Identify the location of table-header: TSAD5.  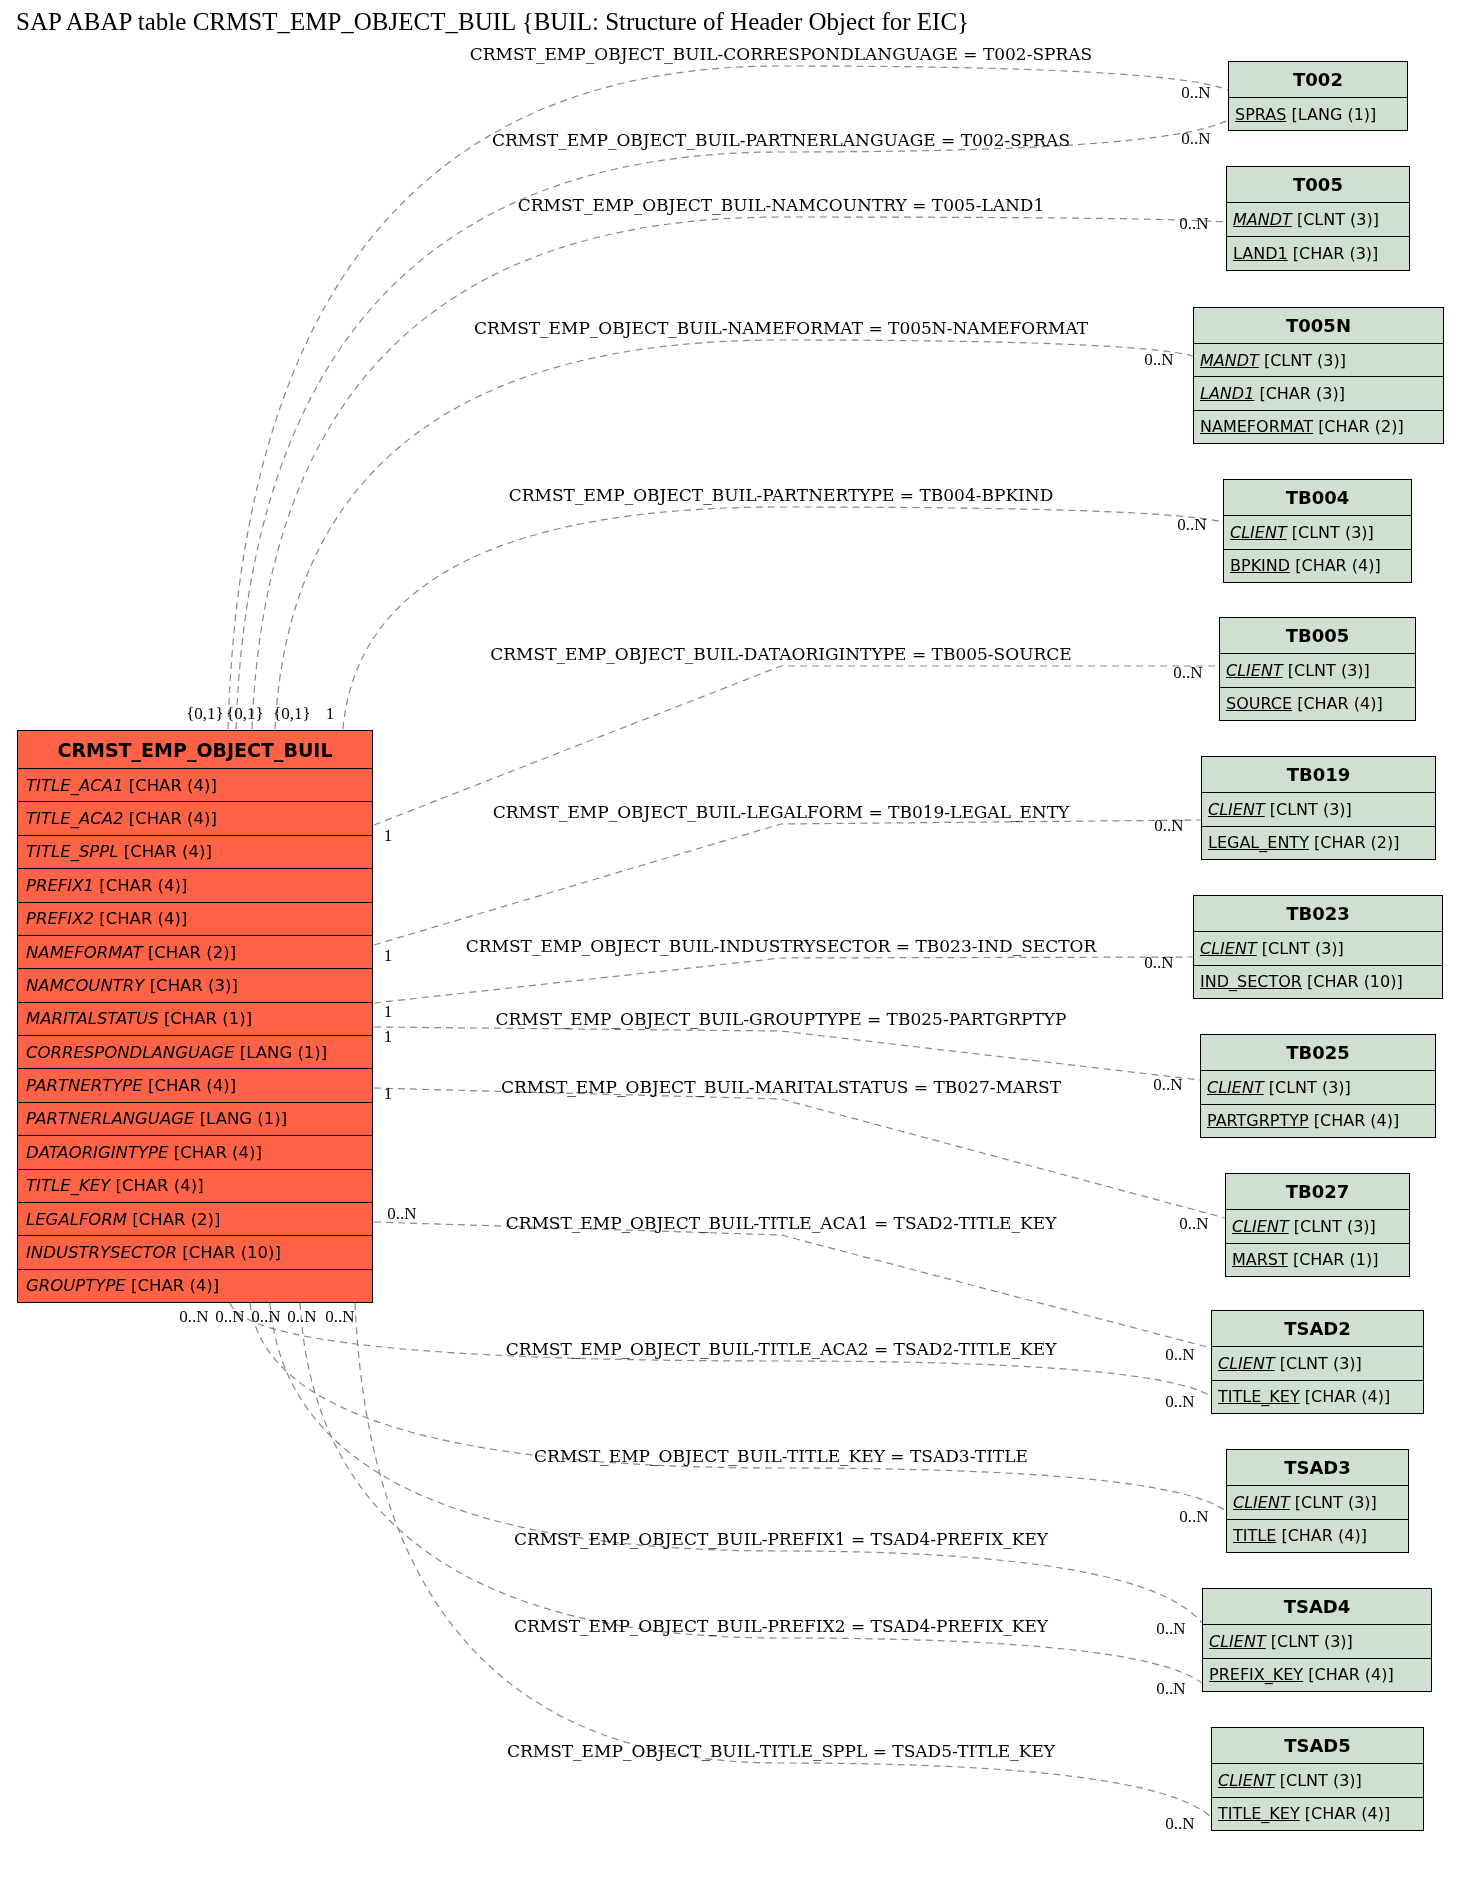
(1317, 1746).